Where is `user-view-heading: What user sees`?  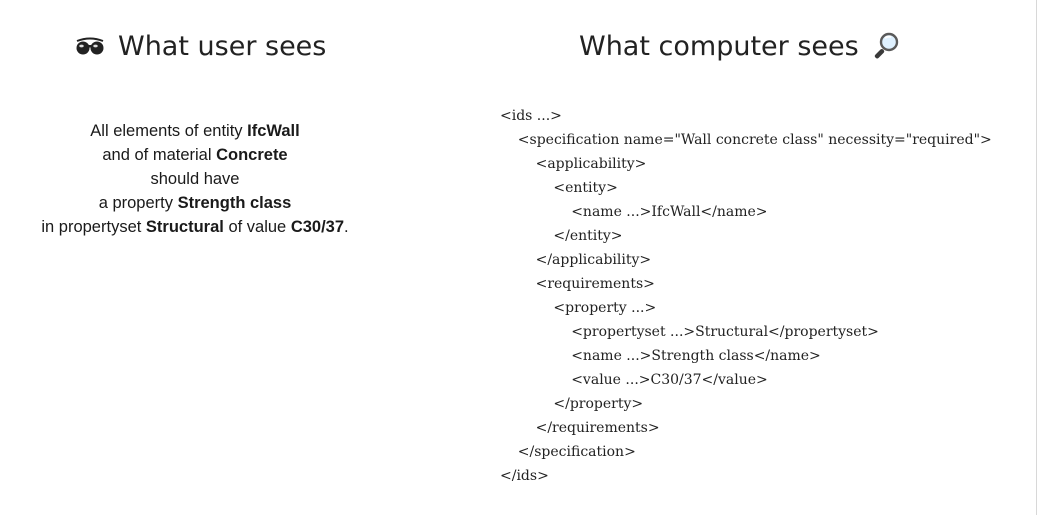
user-view-heading: What user sees is located at coordinates (200, 46).